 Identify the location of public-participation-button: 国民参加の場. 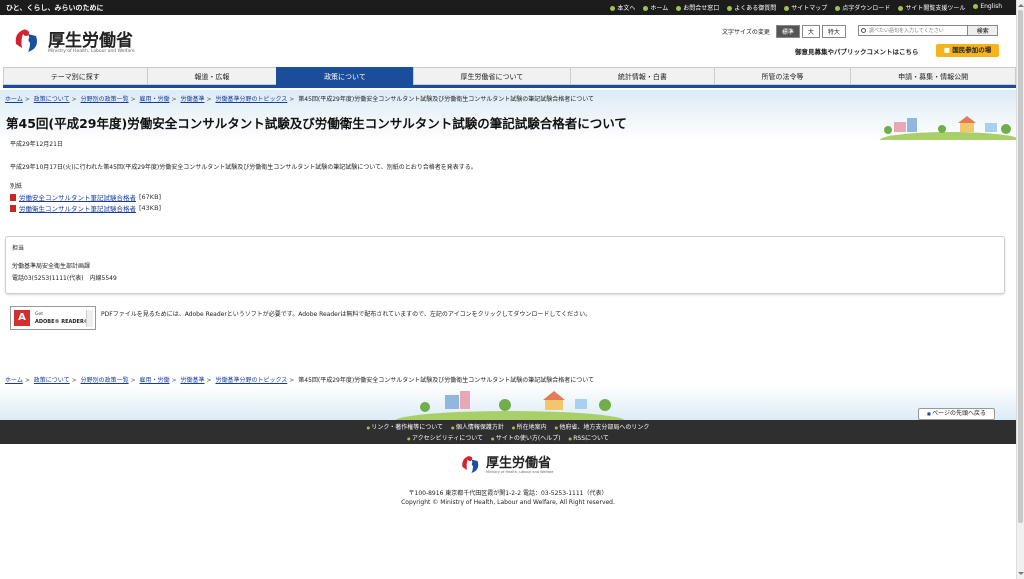
(967, 50).